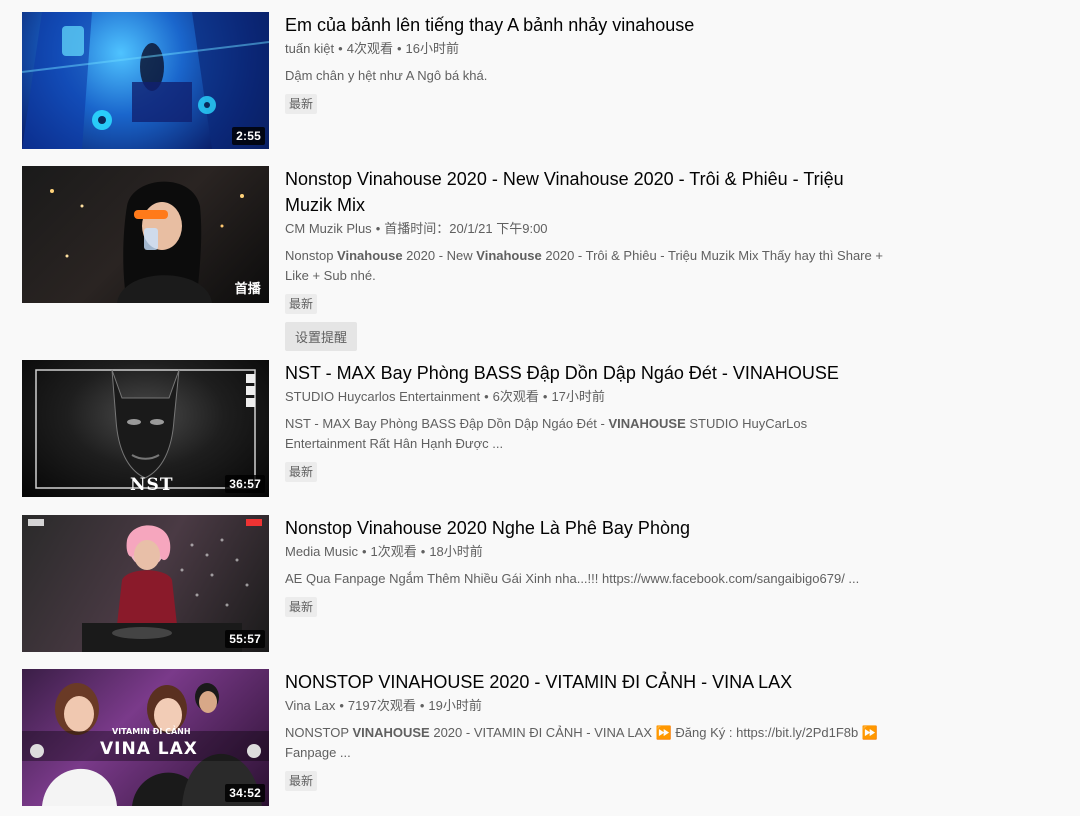 Image resolution: width=1080 pixels, height=816 pixels. Describe the element at coordinates (309, 48) in the screenshot. I see `channel-name: tuấn kiệt` at that location.